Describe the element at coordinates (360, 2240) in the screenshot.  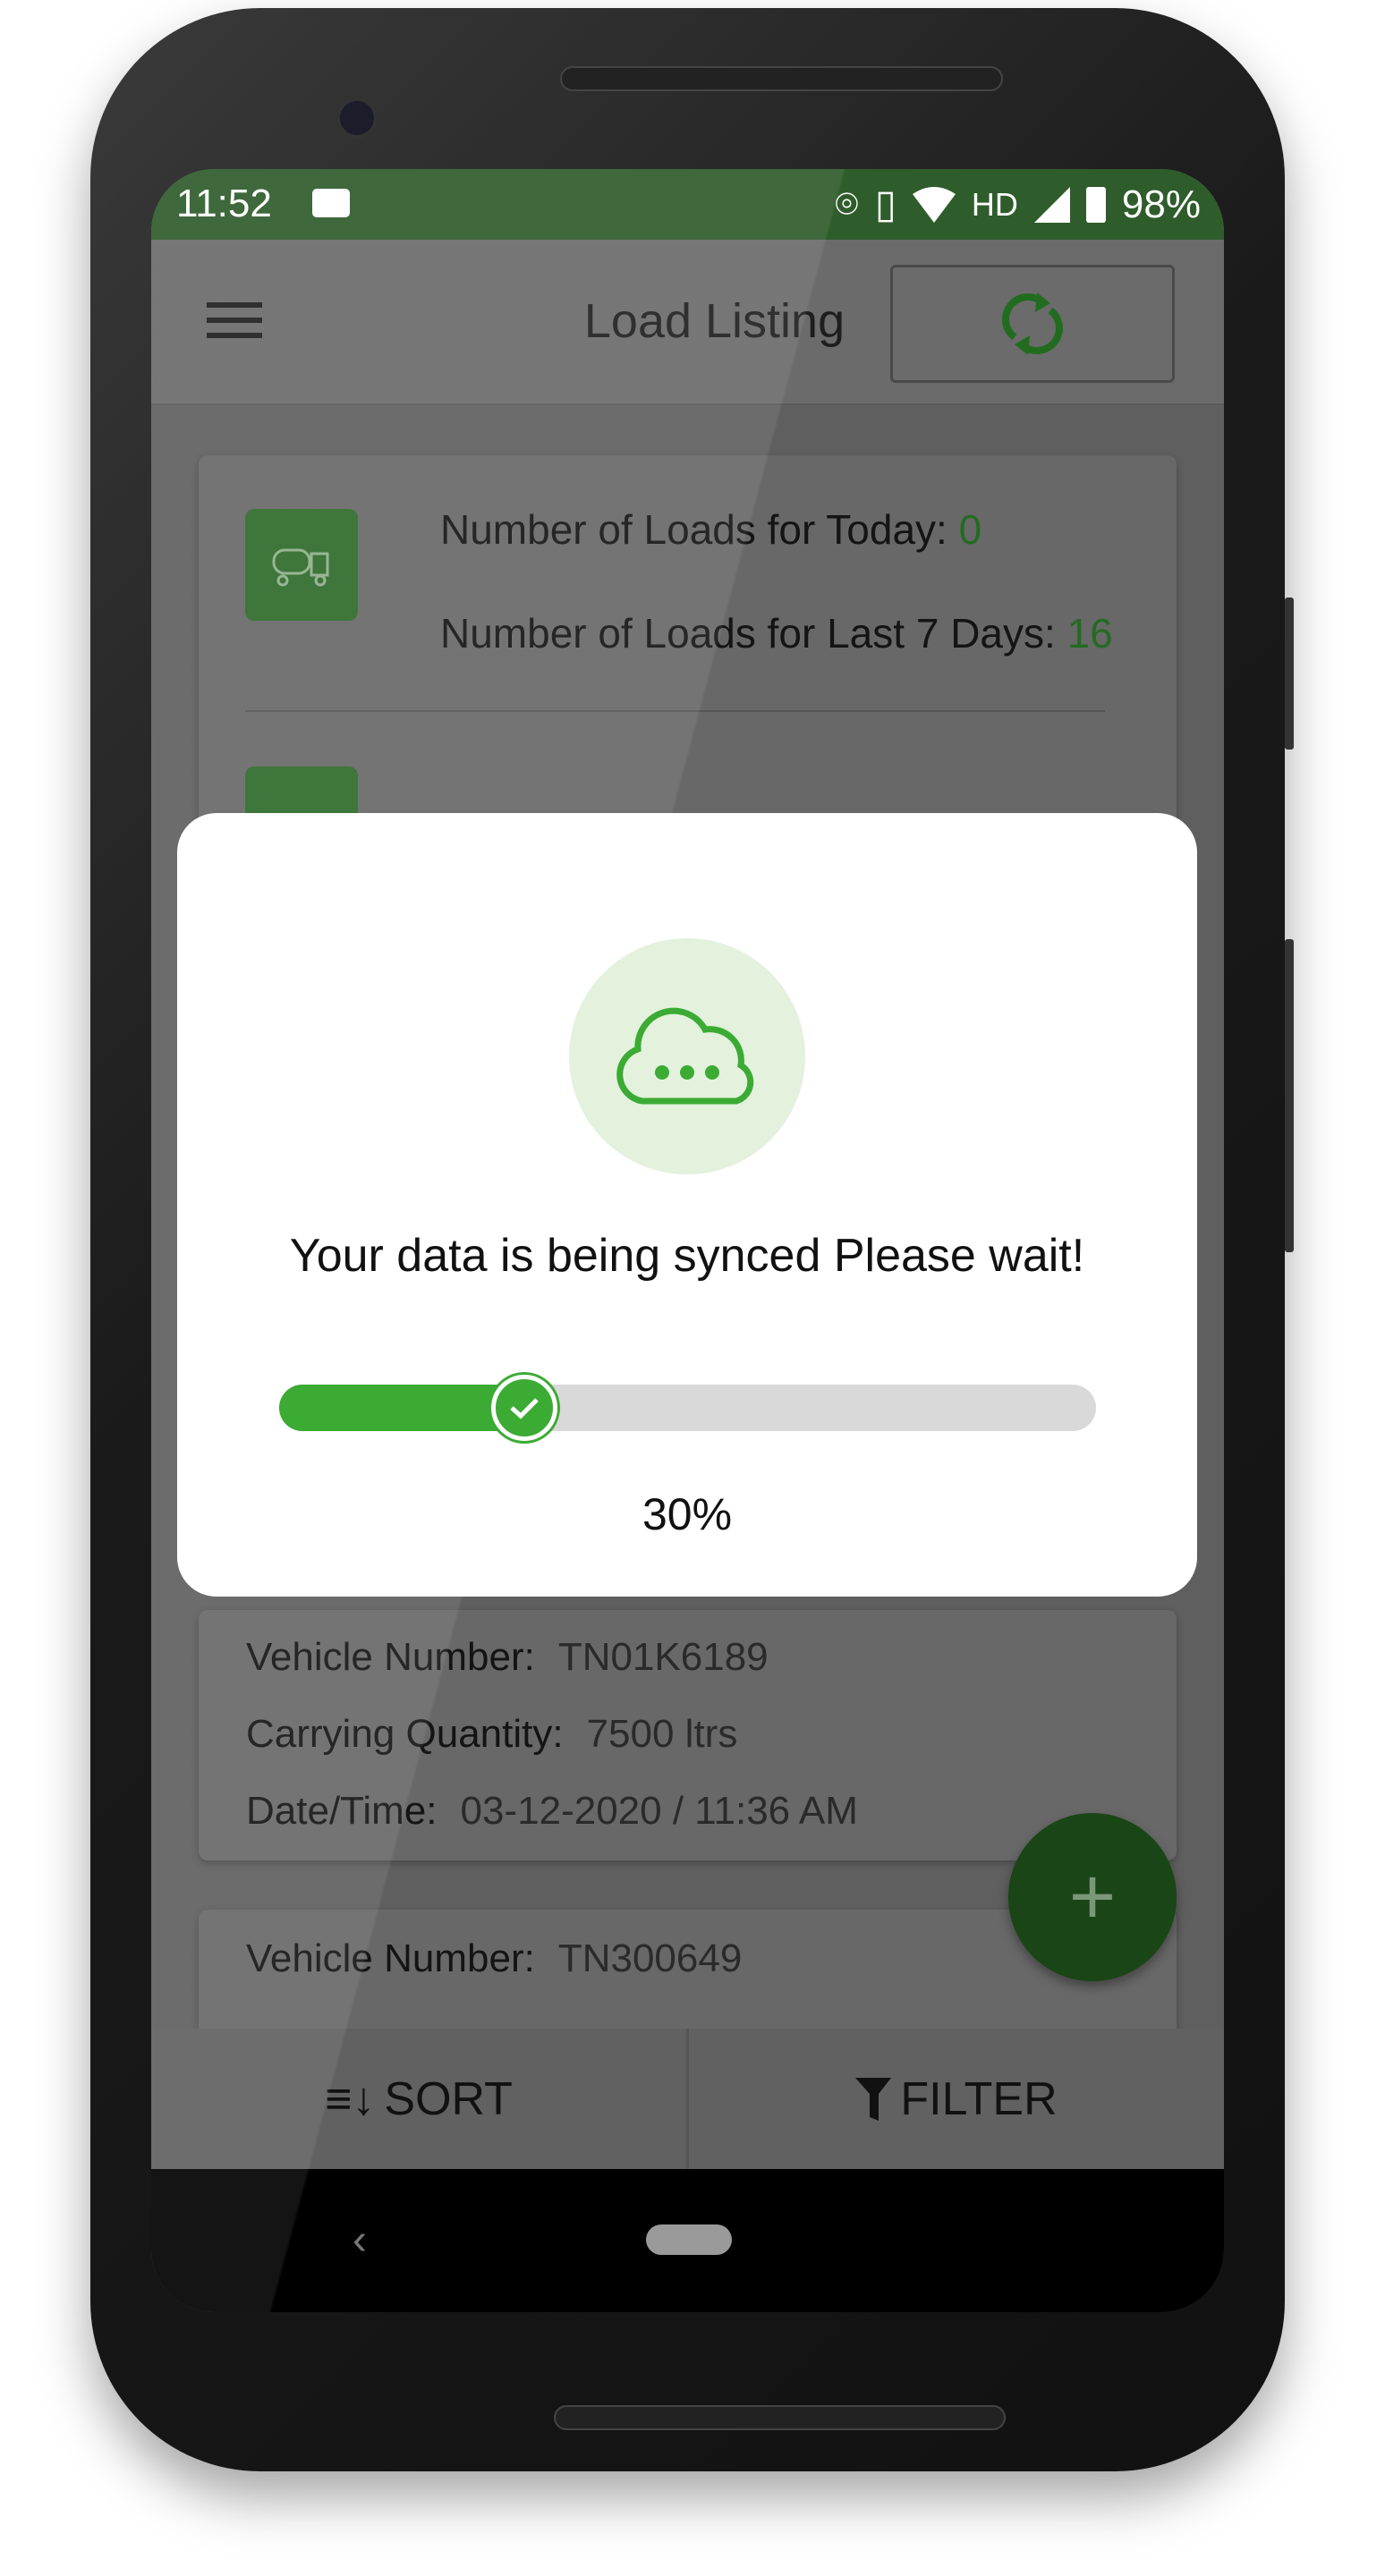
I see `back-icon: ‹` at that location.